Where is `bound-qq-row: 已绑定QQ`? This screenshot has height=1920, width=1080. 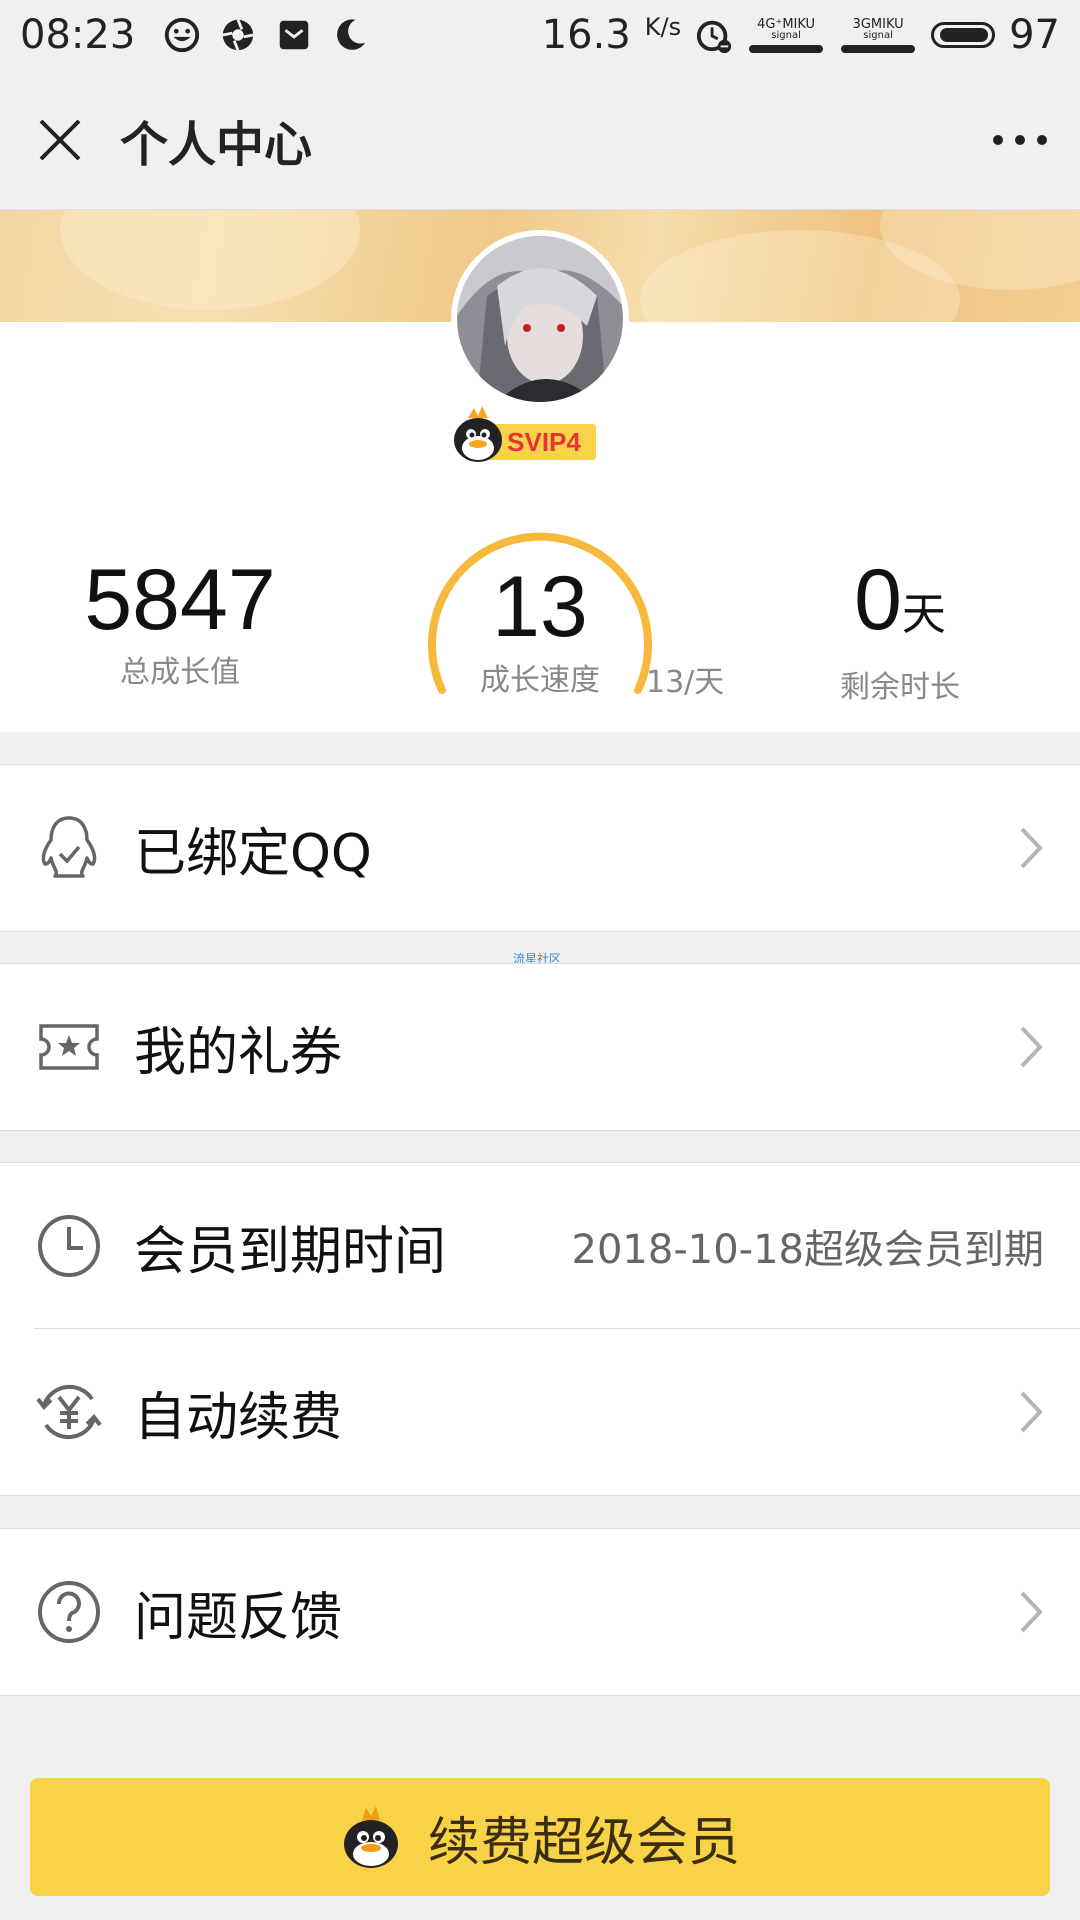 bound-qq-row: 已绑定QQ is located at coordinates (540, 848).